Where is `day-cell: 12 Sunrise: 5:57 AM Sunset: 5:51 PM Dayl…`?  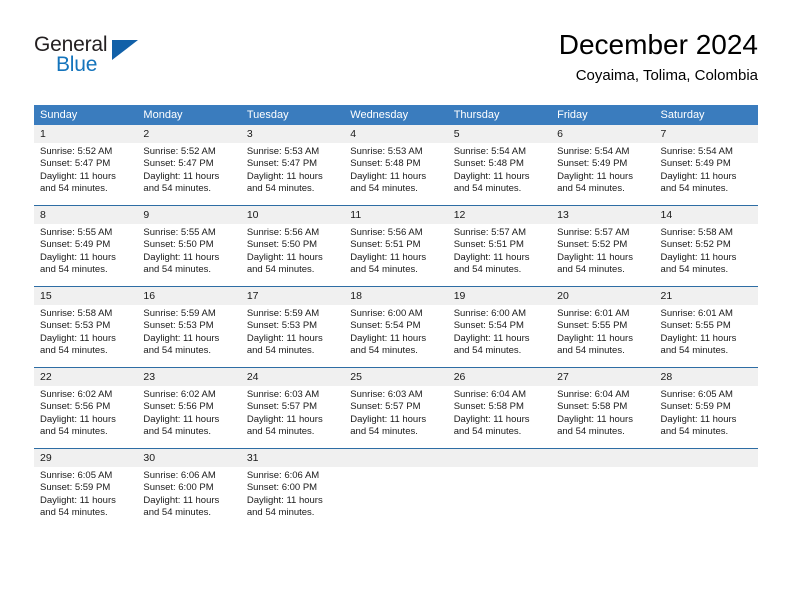
day-cell: 12 Sunrise: 5:57 AM Sunset: 5:51 PM Dayl… is located at coordinates (499, 246).